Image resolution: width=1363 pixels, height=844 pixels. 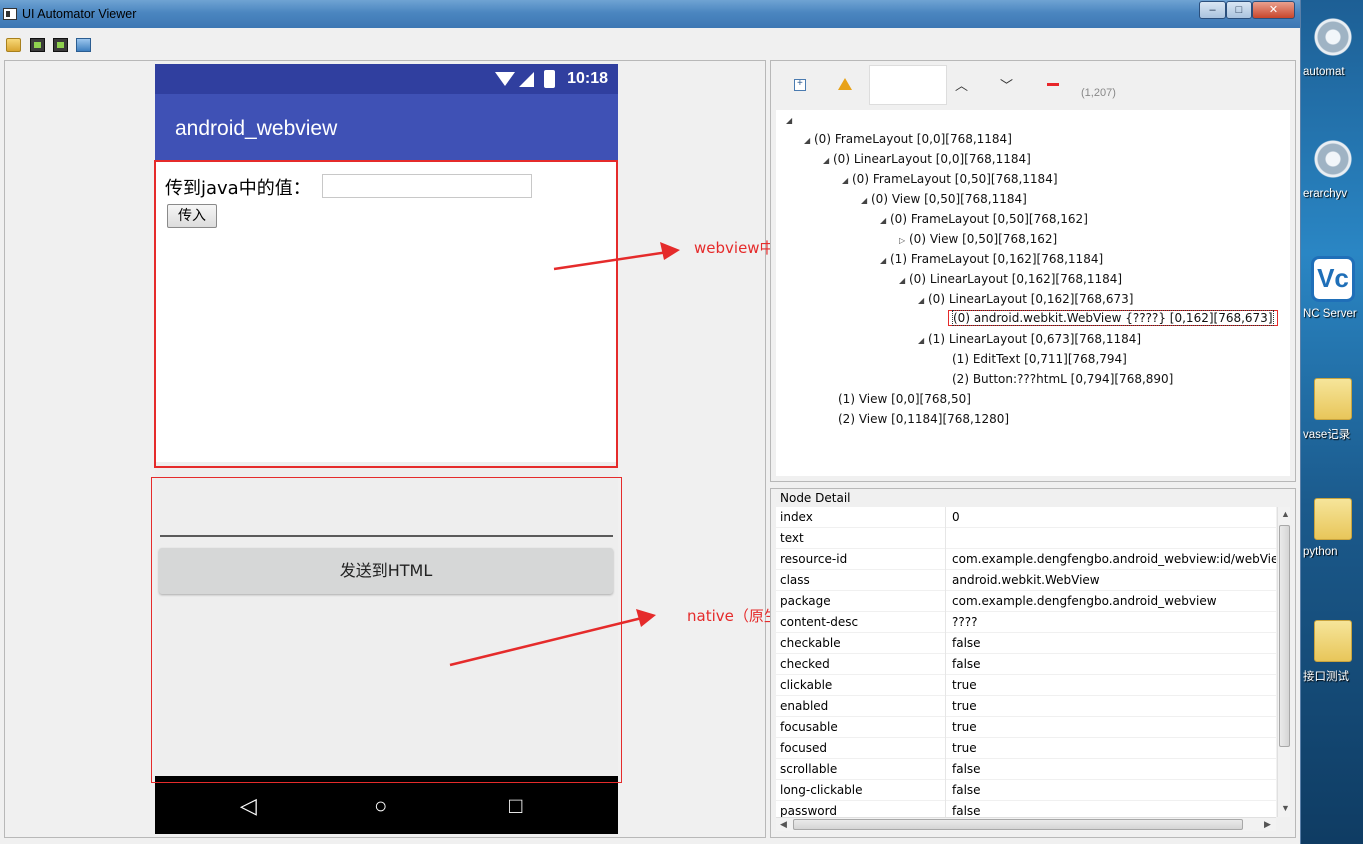 What do you see at coordinates (10, 14) in the screenshot?
I see `app-icon` at bounding box center [10, 14].